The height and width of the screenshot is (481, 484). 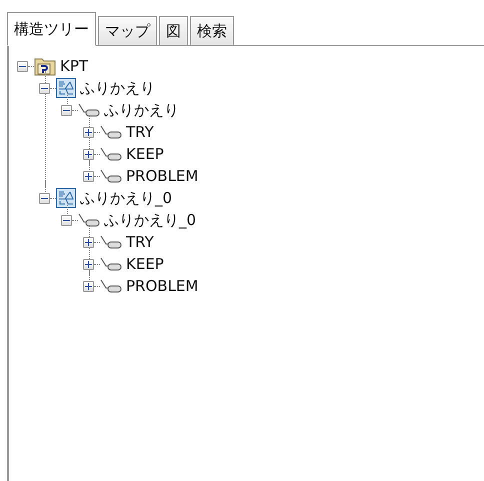 I want to click on folder-icon, so click(x=45, y=66).